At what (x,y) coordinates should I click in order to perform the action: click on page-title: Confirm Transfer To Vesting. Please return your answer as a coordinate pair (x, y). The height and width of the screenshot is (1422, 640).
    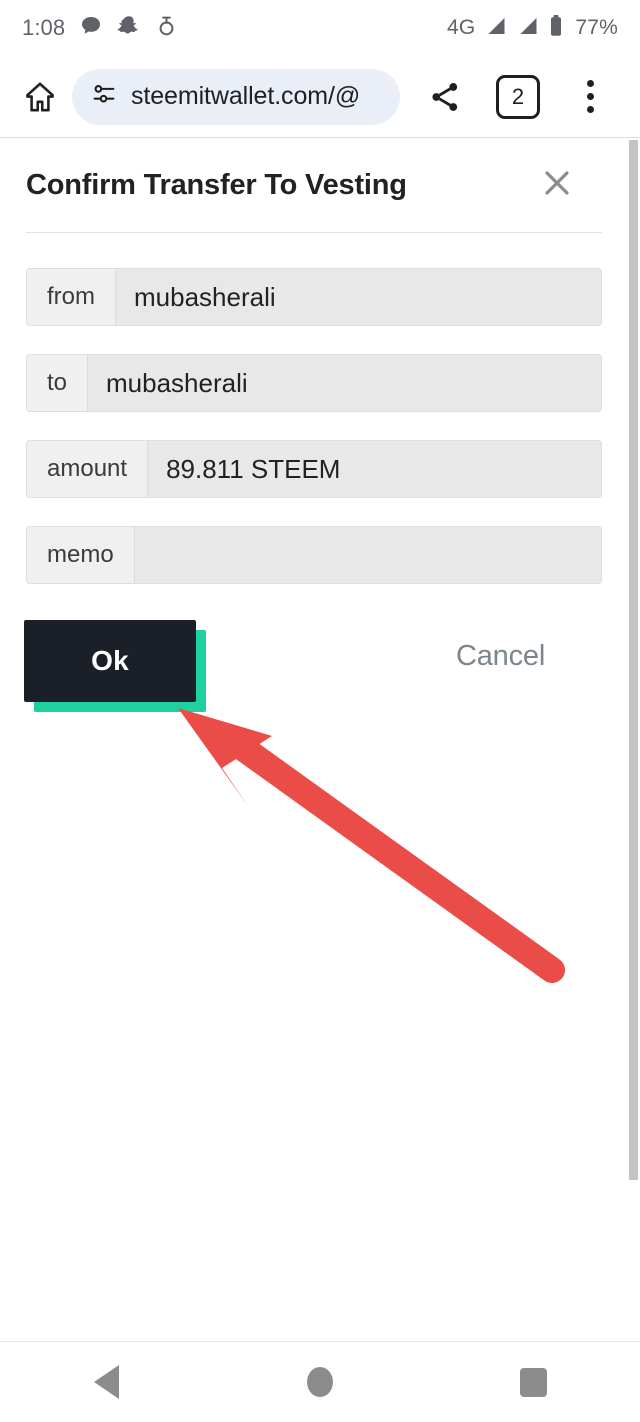
    Looking at the image, I should click on (216, 184).